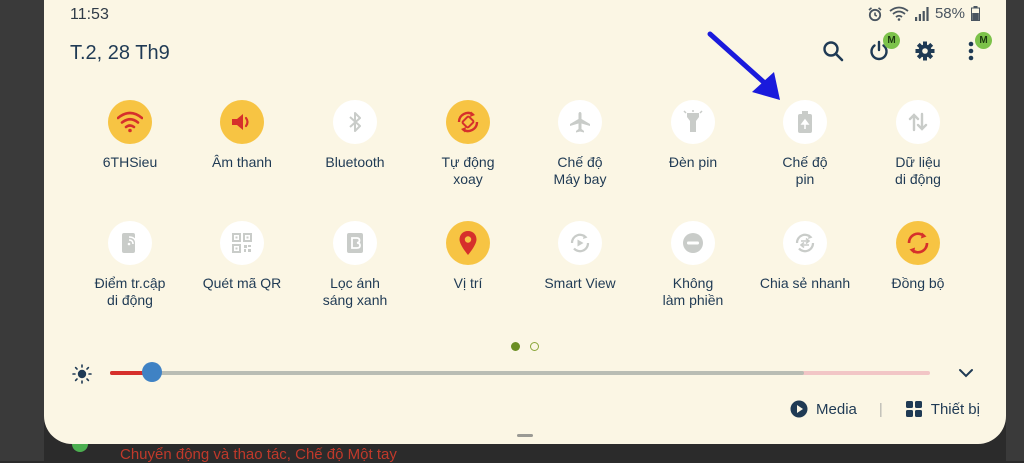 The height and width of the screenshot is (463, 1024). Describe the element at coordinates (918, 170) in the screenshot. I see `tile-label: Dữ liệu di động` at that location.